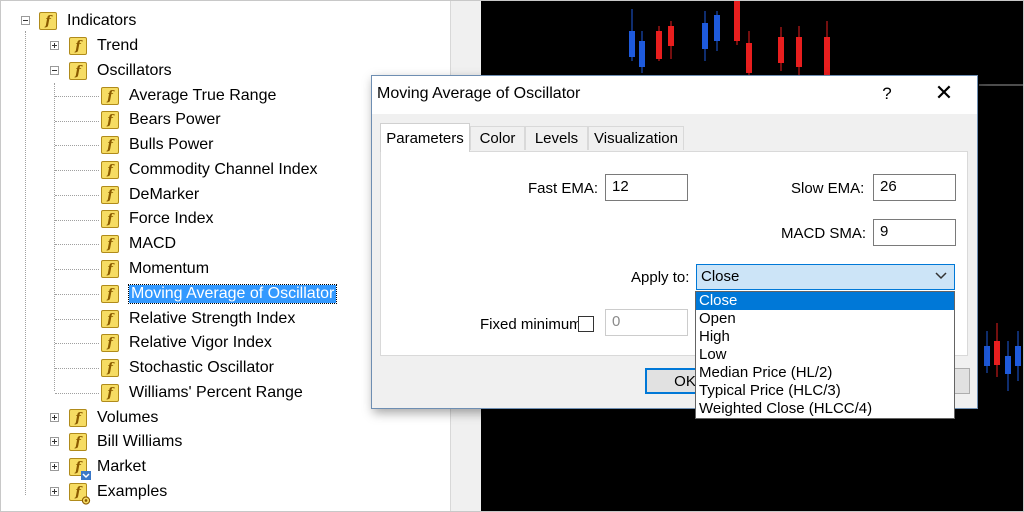 This screenshot has width=1024, height=512. Describe the element at coordinates (128, 417) in the screenshot. I see `tree-item-label: Volumes` at that location.